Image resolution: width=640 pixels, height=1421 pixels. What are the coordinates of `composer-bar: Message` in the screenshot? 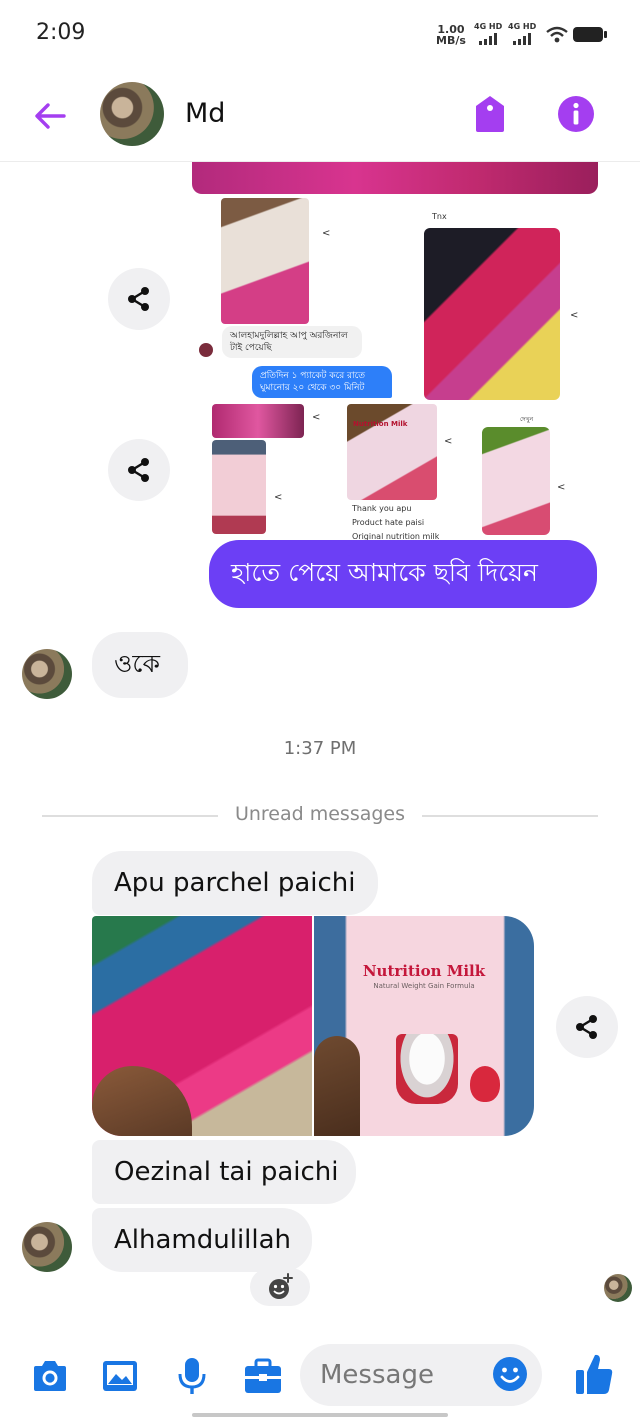 It's located at (320, 1375).